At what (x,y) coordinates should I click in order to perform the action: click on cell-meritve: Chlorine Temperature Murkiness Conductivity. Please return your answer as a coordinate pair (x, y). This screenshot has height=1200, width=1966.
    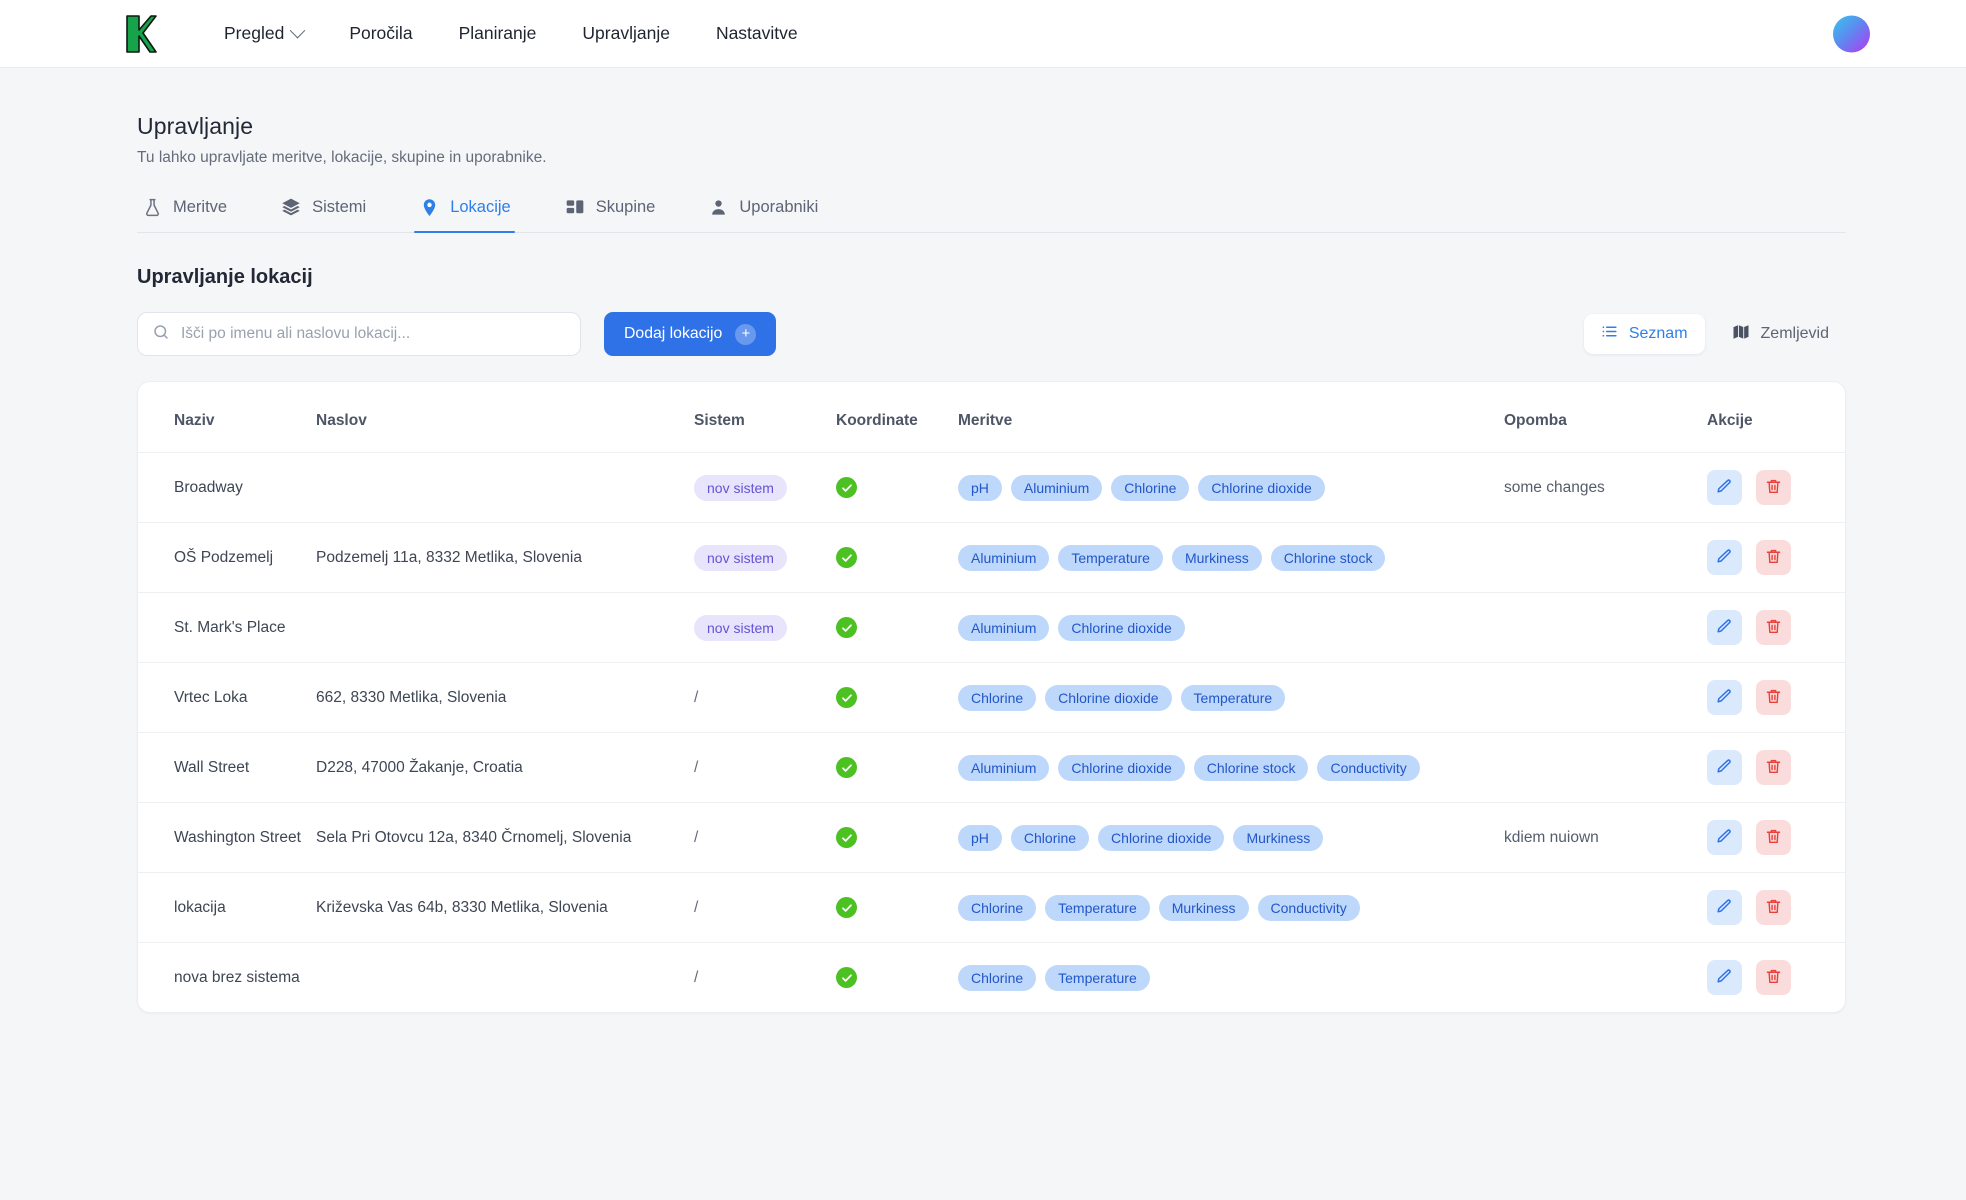
    Looking at the image, I should click on (1231, 907).